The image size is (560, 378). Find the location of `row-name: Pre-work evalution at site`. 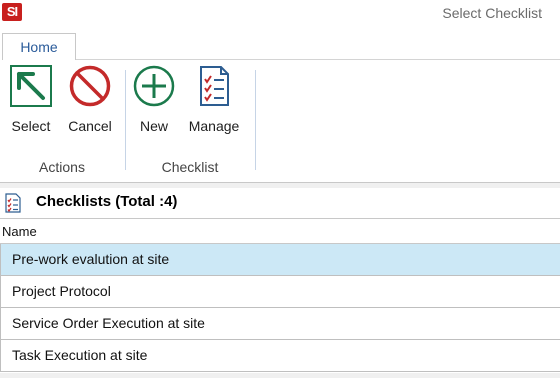

row-name: Pre-work evalution at site is located at coordinates (91, 259).